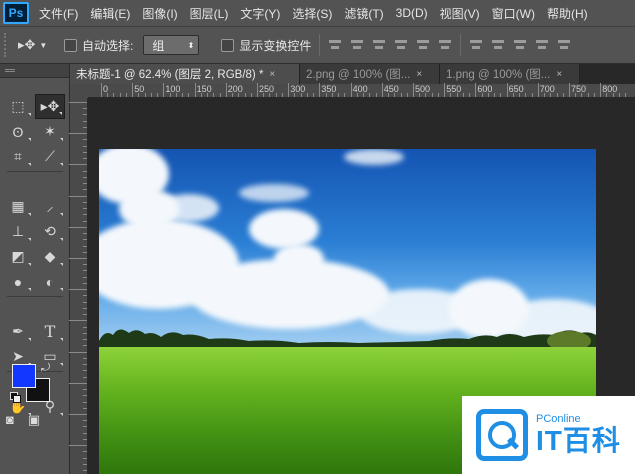  I want to click on paint-bucket-tool-icon: ◆, so click(50, 256).